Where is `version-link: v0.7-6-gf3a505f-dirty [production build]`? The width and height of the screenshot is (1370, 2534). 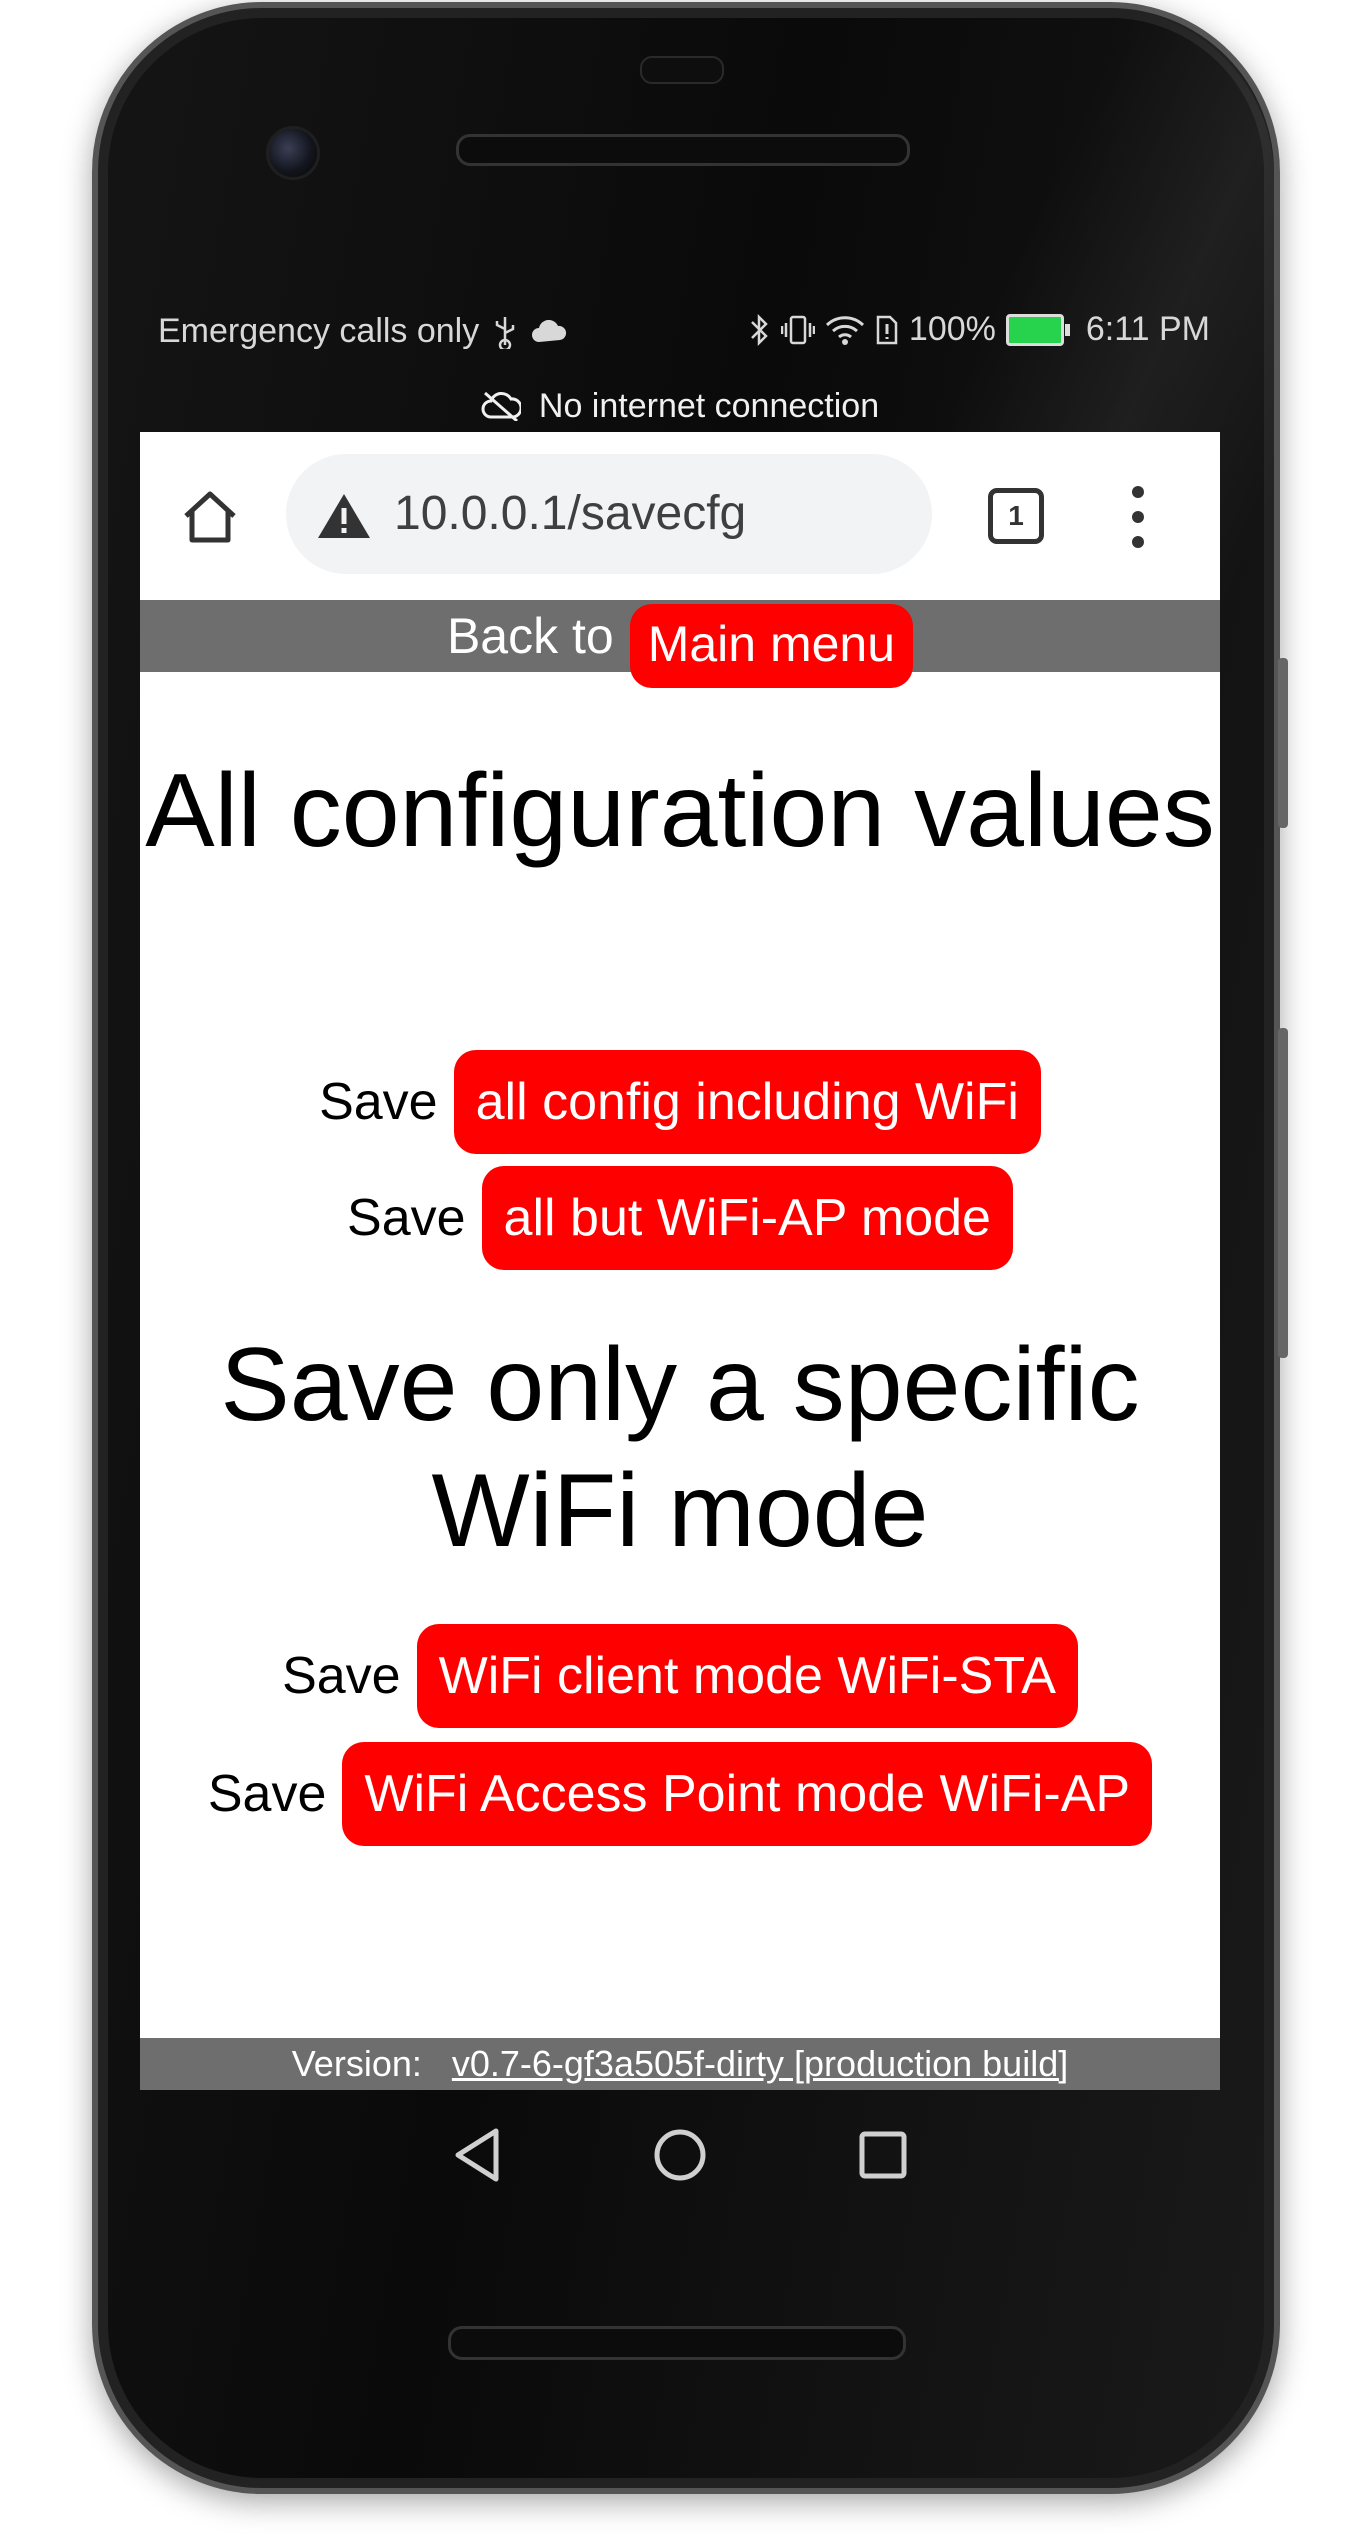 version-link: v0.7-6-gf3a505f-dirty [production build] is located at coordinates (760, 2064).